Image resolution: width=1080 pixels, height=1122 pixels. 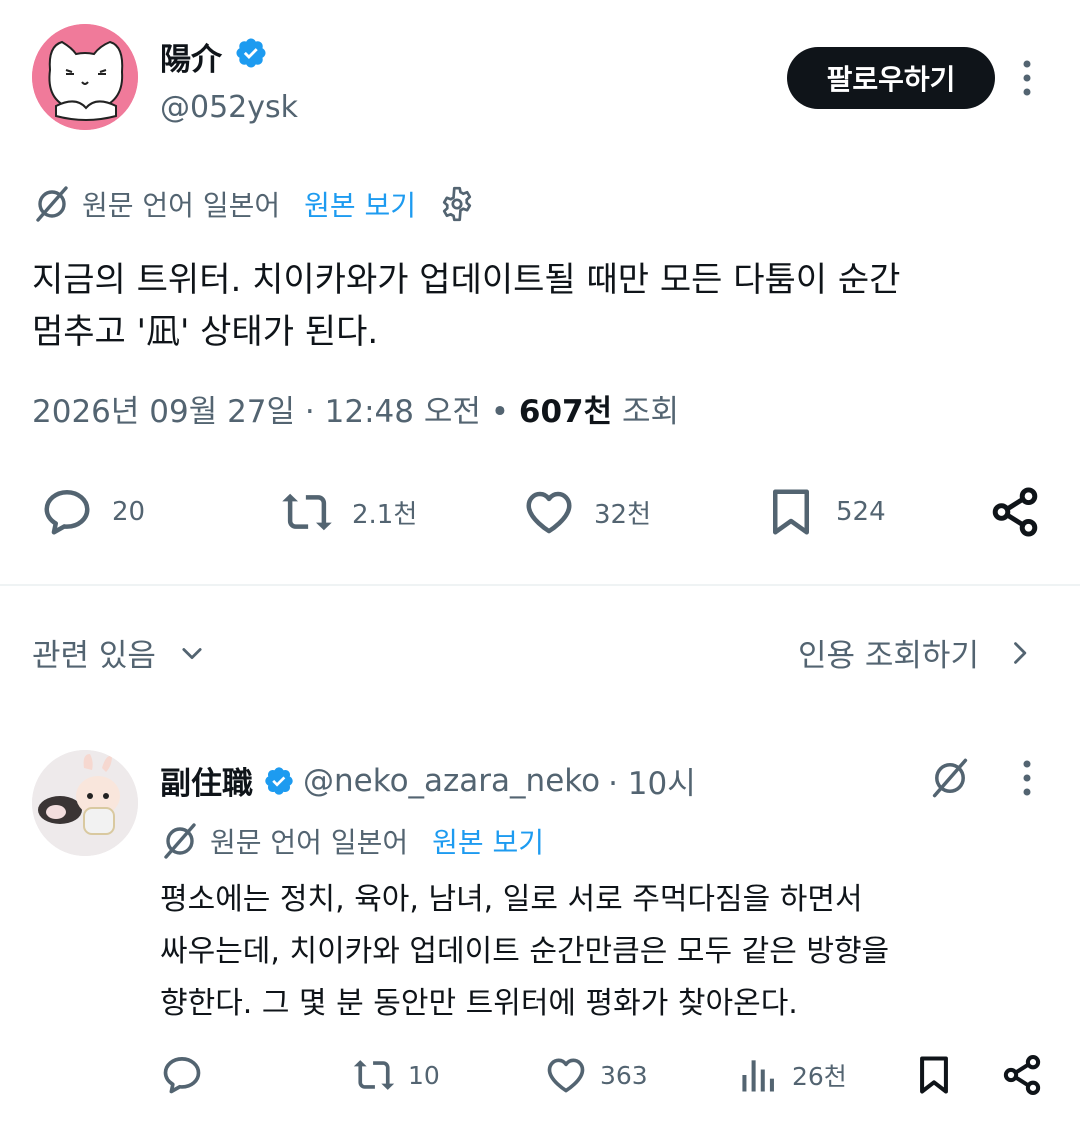 I want to click on like-button: 32천, so click(x=586, y=512).